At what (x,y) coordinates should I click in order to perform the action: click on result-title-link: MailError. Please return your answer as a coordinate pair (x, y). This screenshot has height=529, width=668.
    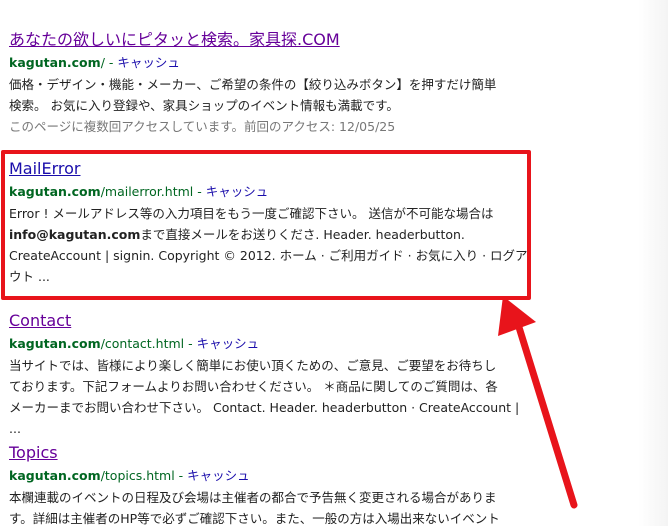
    Looking at the image, I should click on (269, 169).